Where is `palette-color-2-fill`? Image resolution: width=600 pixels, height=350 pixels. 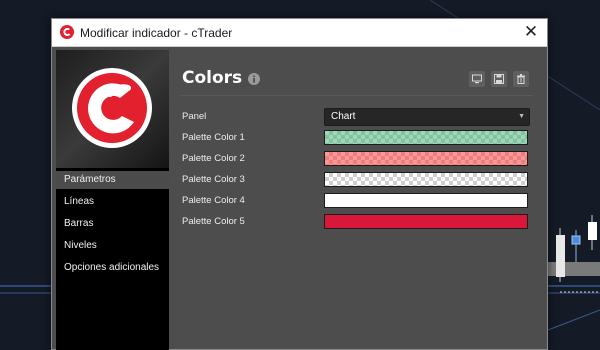
palette-color-2-fill is located at coordinates (426, 158).